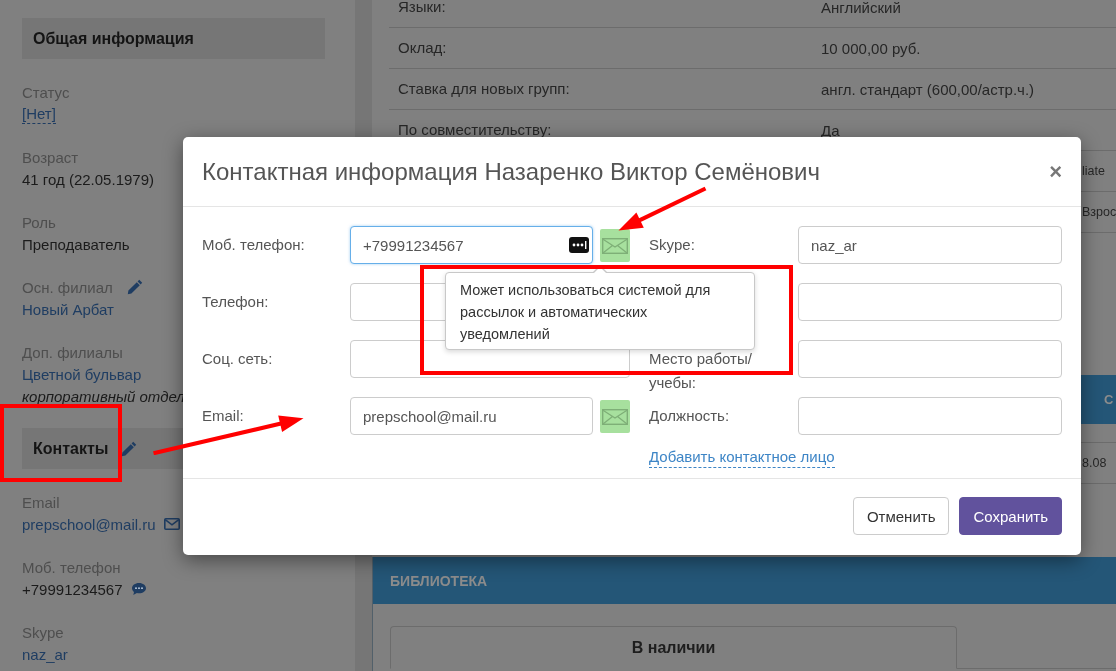 Image resolution: width=1116 pixels, height=671 pixels. What do you see at coordinates (475, 129) in the screenshot?
I see `table-cell: По совместительству:` at bounding box center [475, 129].